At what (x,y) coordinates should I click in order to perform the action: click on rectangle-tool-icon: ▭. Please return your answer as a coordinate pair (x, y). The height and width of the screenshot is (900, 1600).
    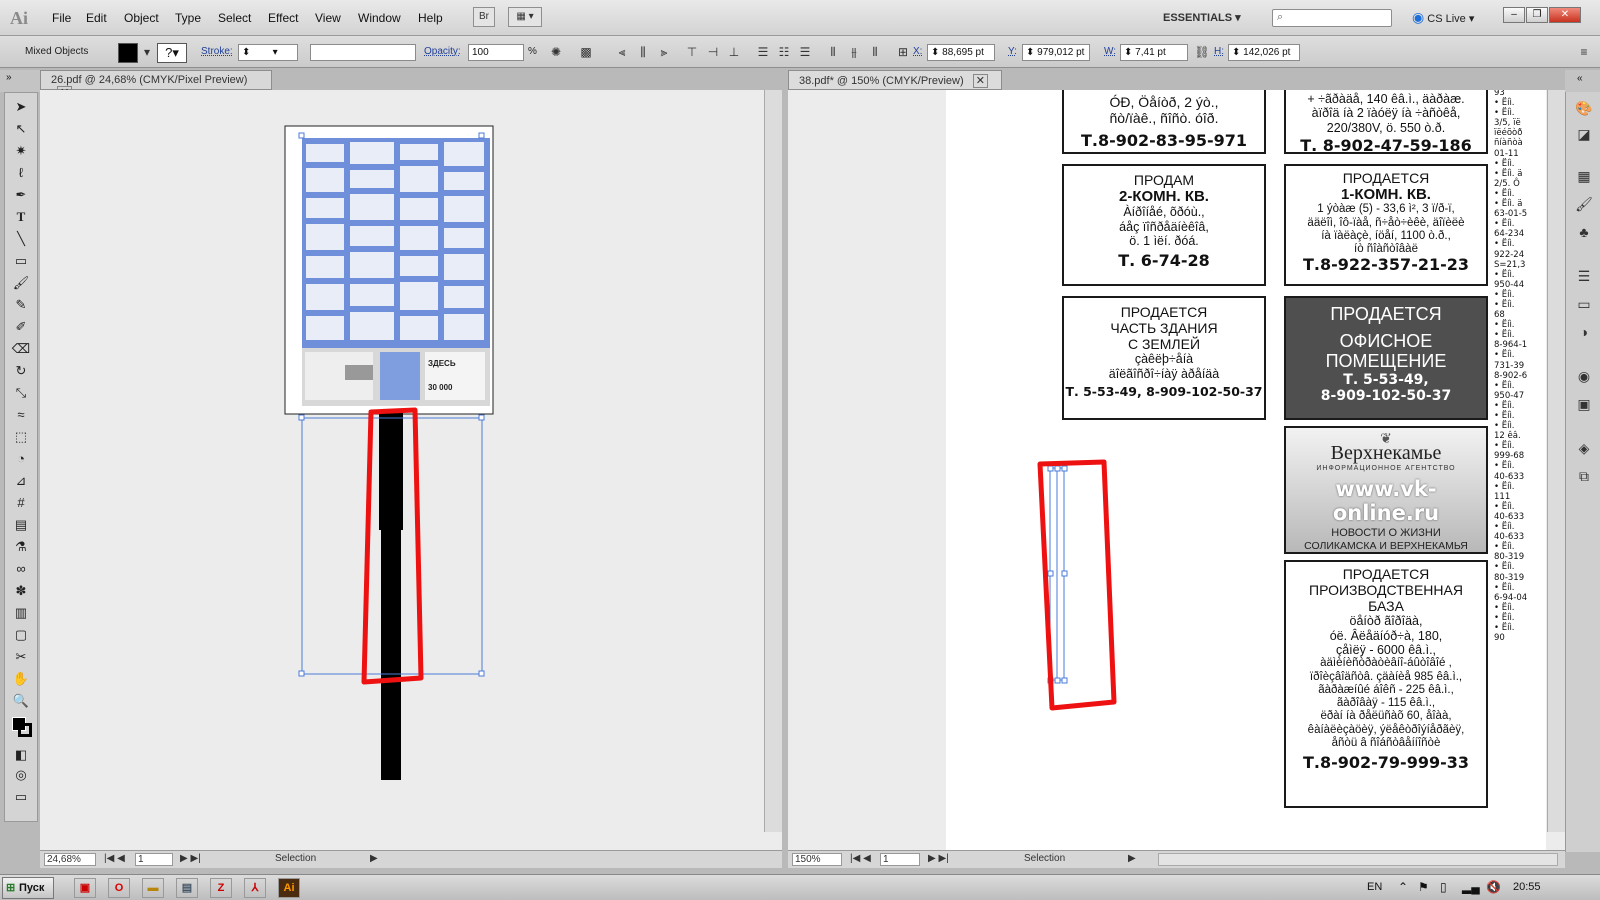
    Looking at the image, I should click on (21, 261).